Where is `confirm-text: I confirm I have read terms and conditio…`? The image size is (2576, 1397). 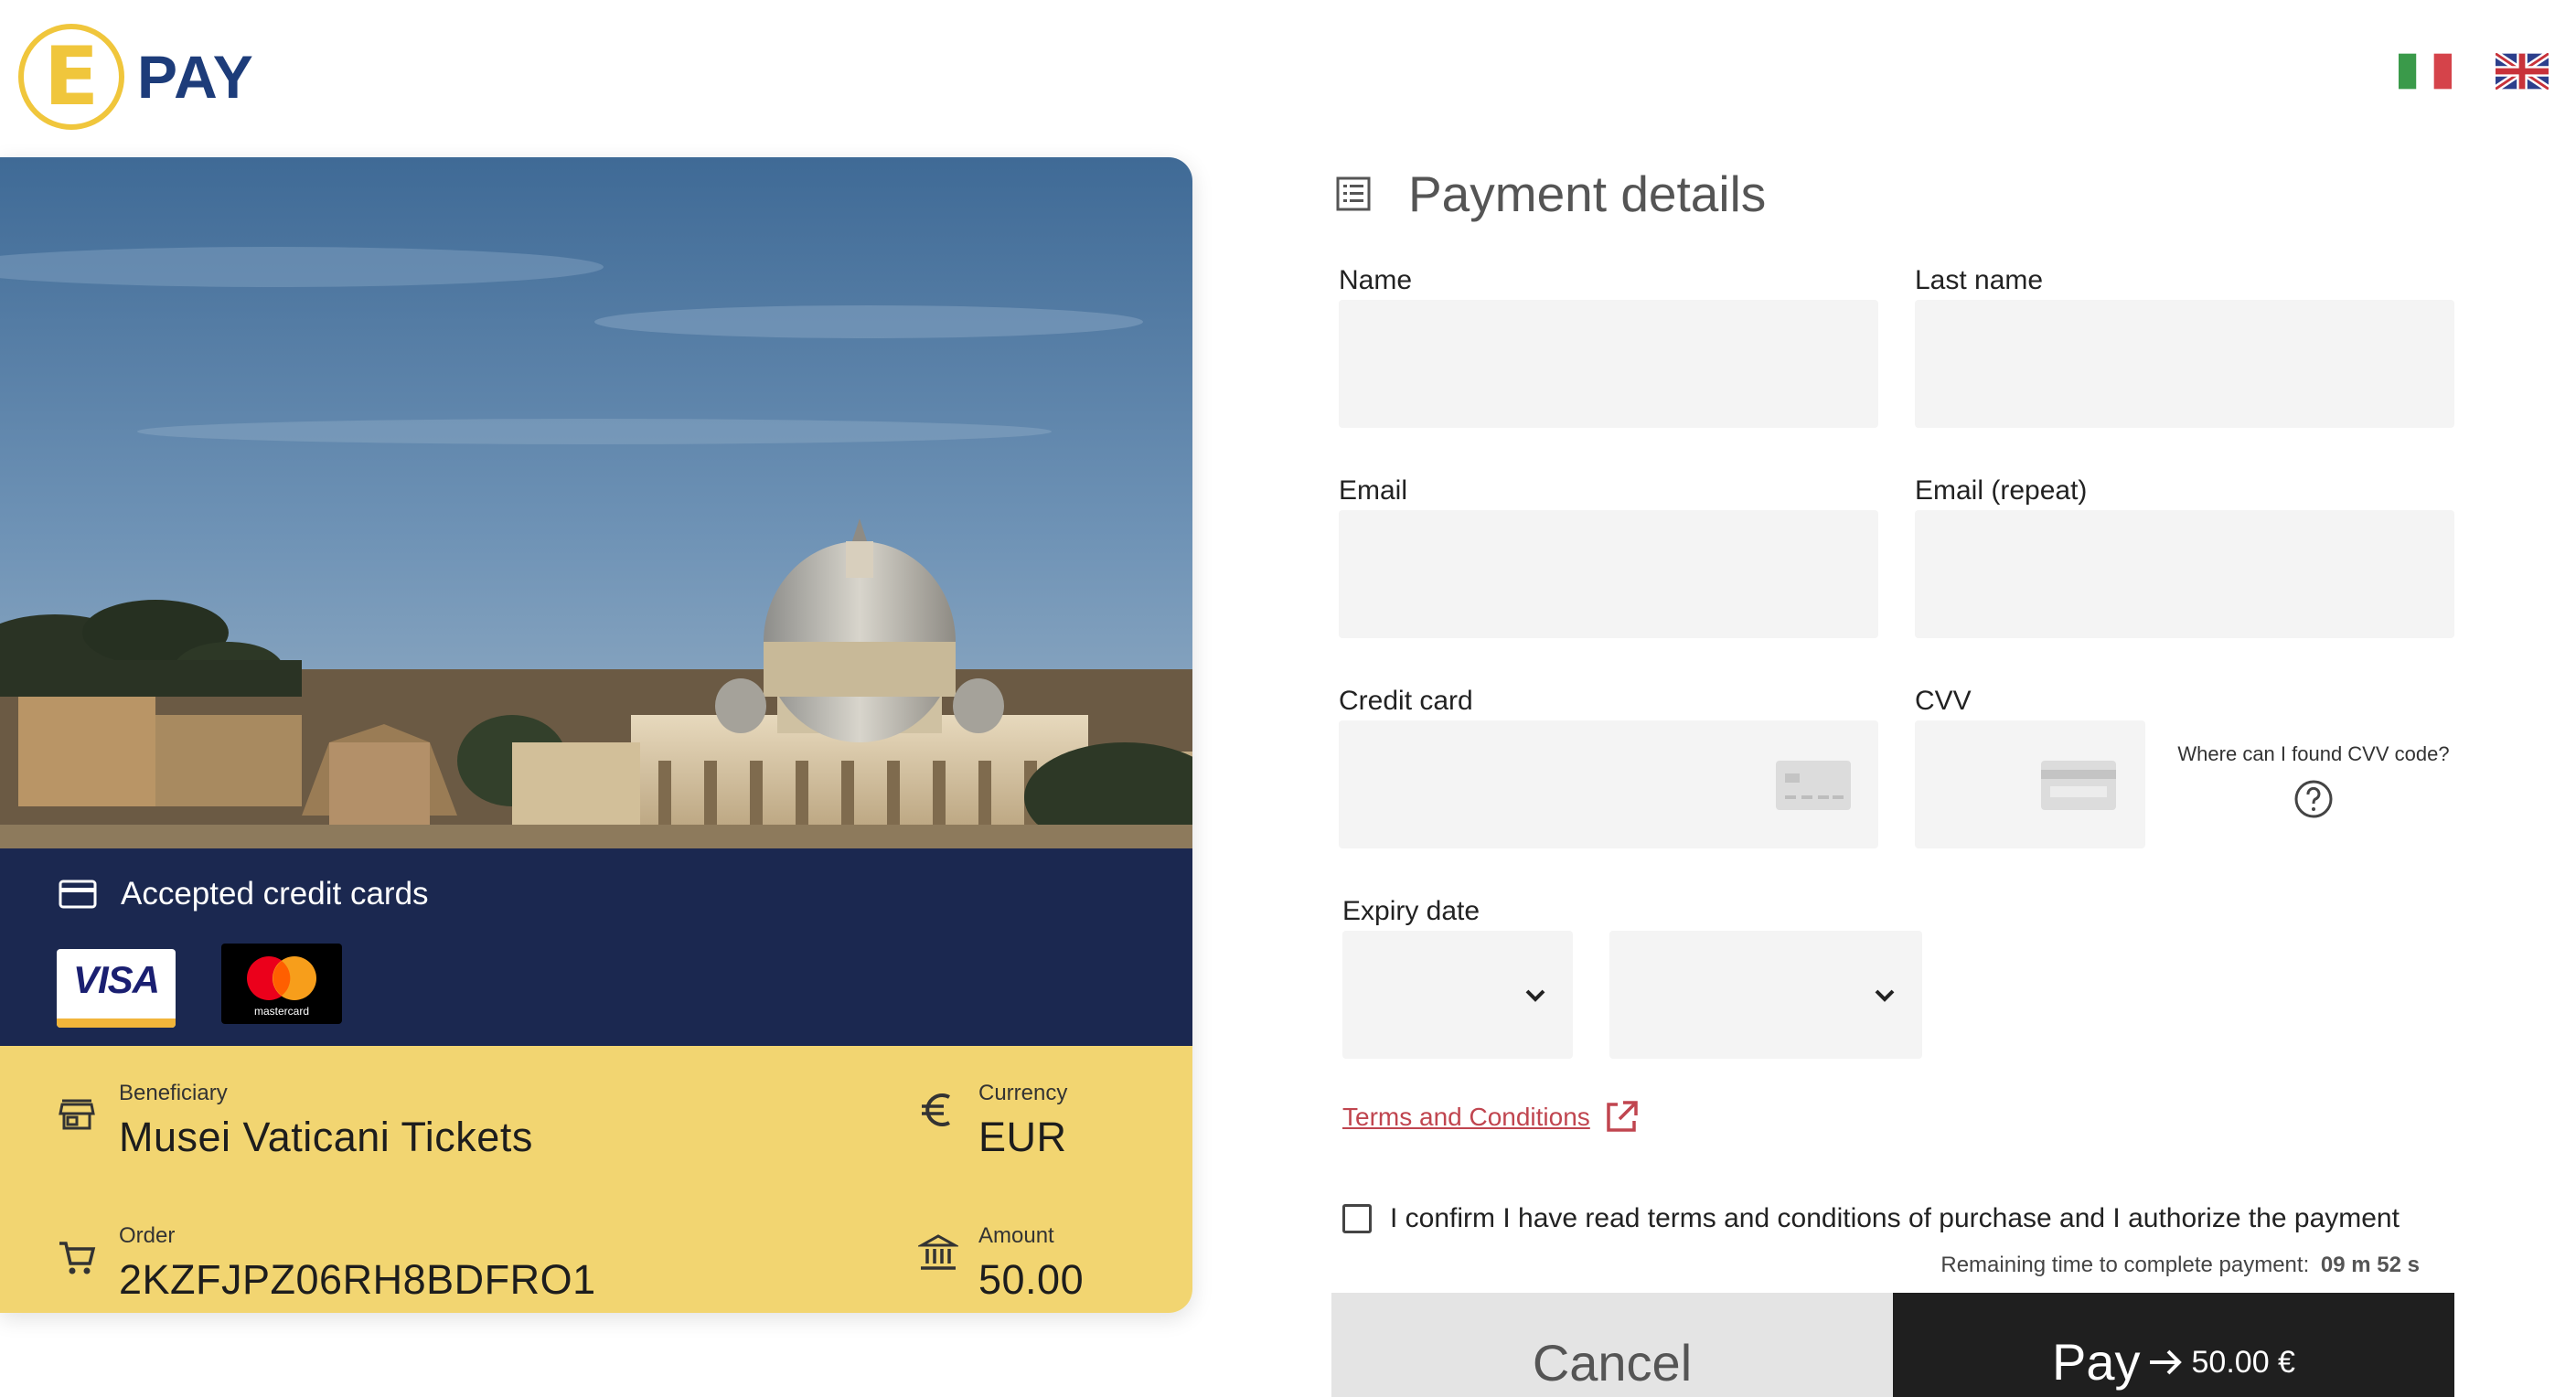
confirm-text: I confirm I have read terms and conditio… is located at coordinates (1895, 1218).